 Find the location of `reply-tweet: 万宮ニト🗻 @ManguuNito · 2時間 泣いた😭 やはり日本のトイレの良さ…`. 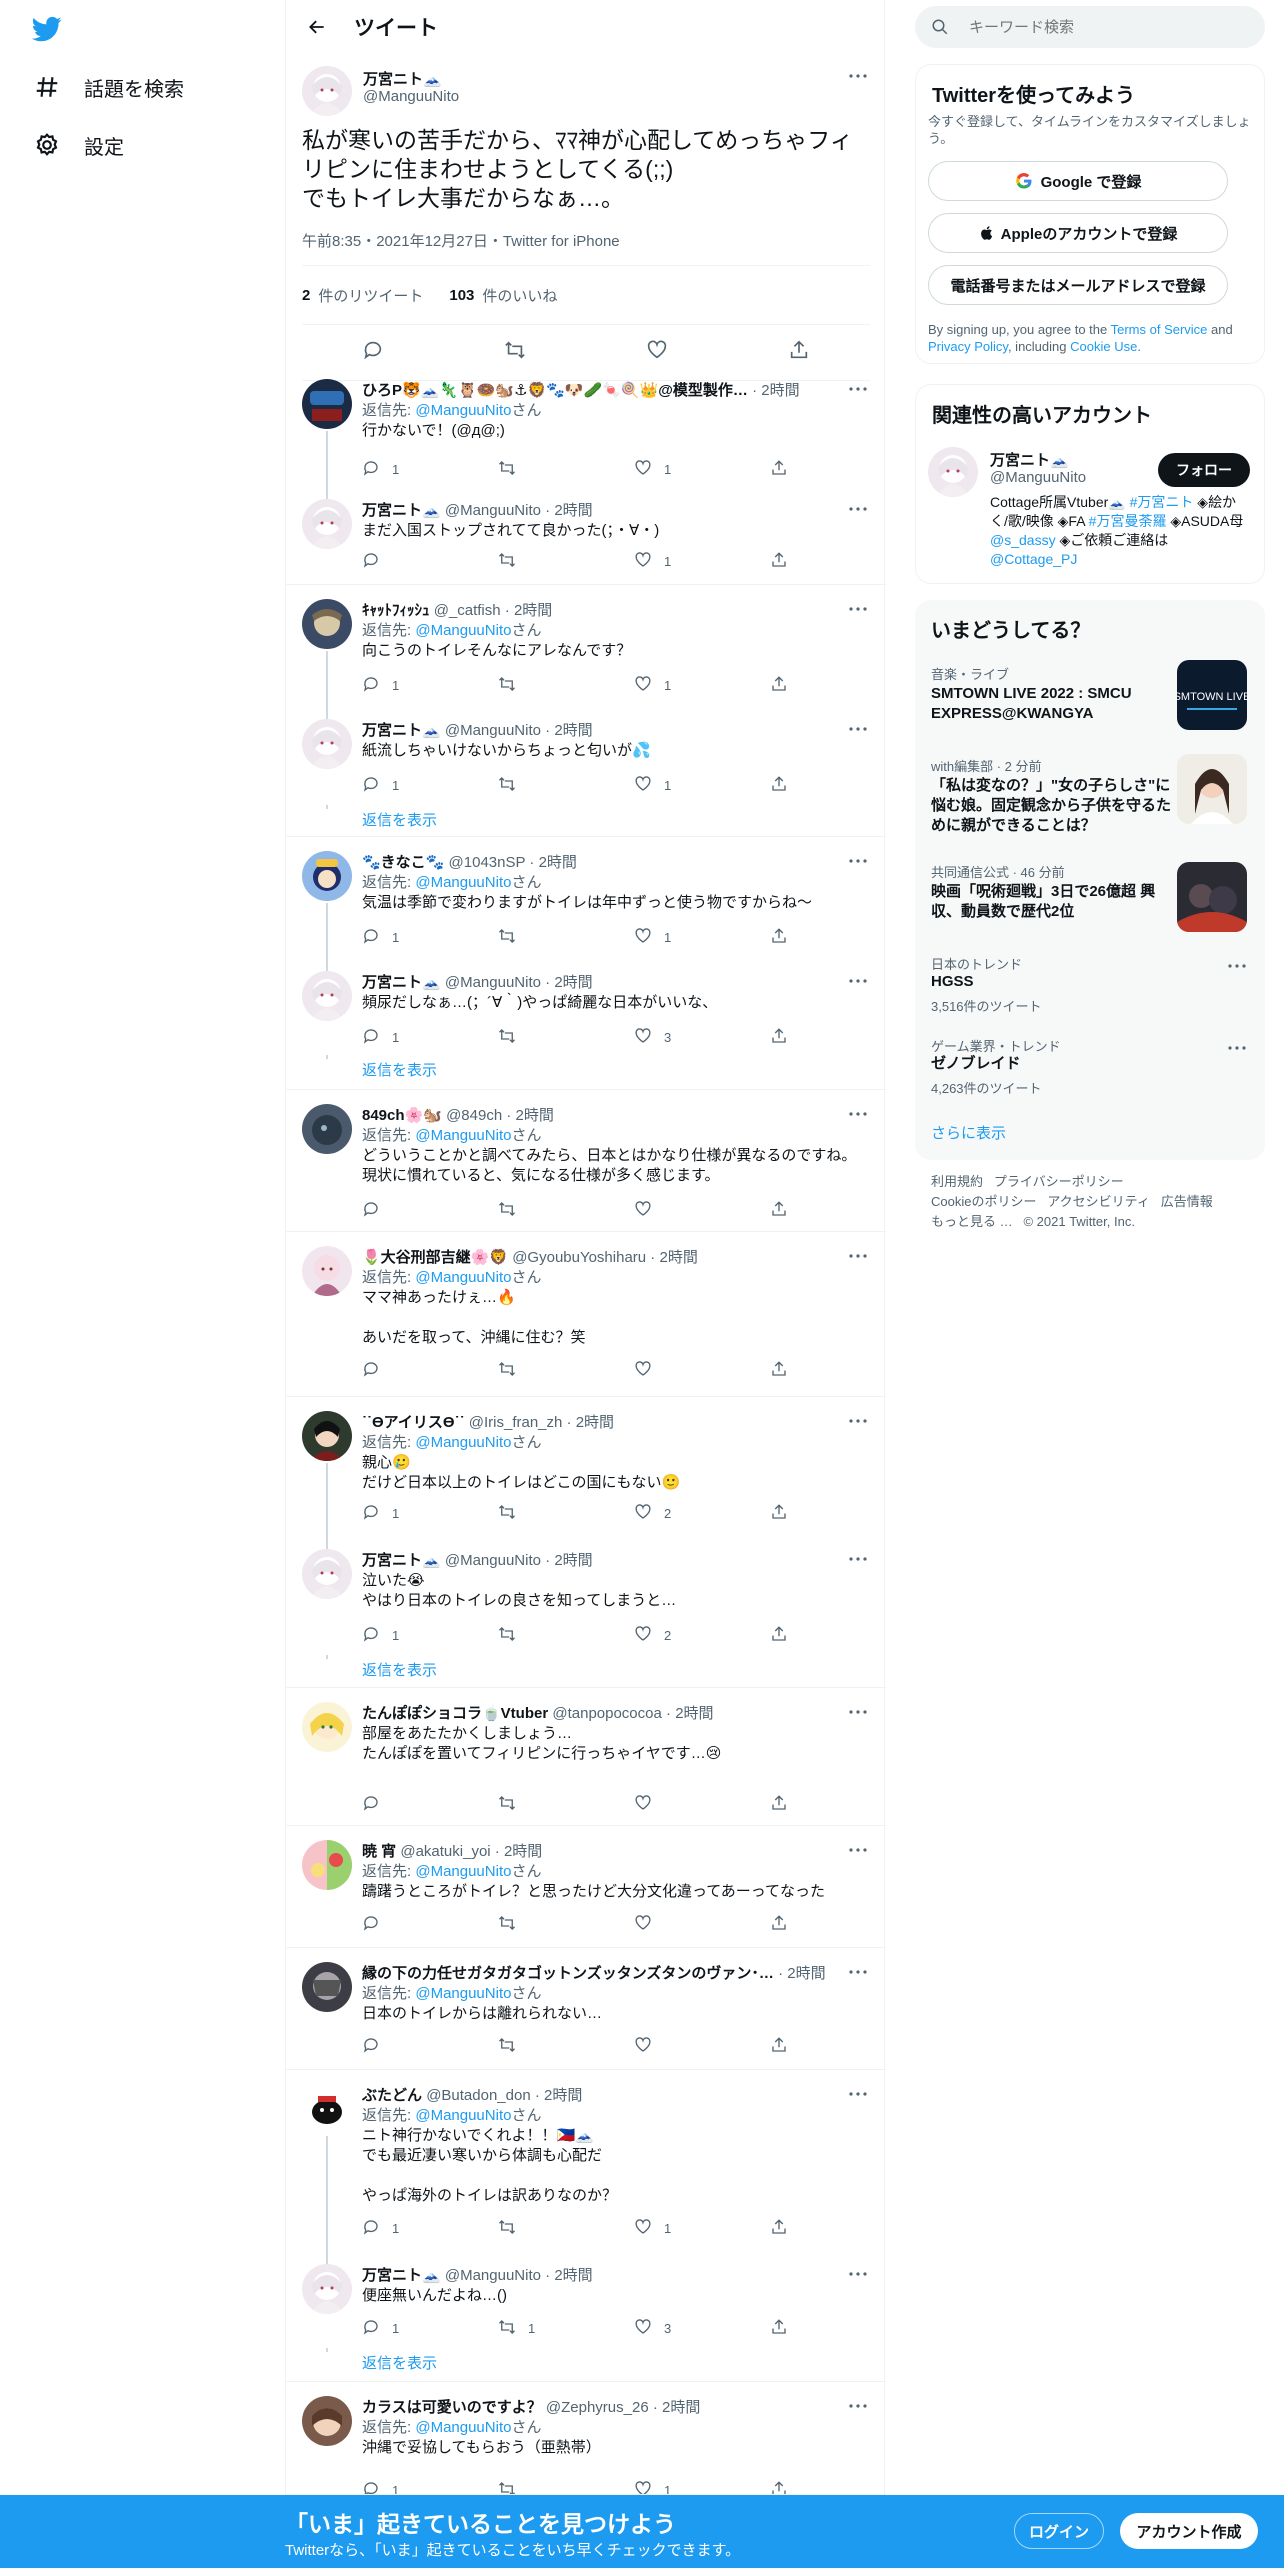

reply-tweet: 万宮ニト🗻 @ManguuNito · 2時間 泣いた😭 やはり日本のトイレの良さ… is located at coordinates (586, 1611).